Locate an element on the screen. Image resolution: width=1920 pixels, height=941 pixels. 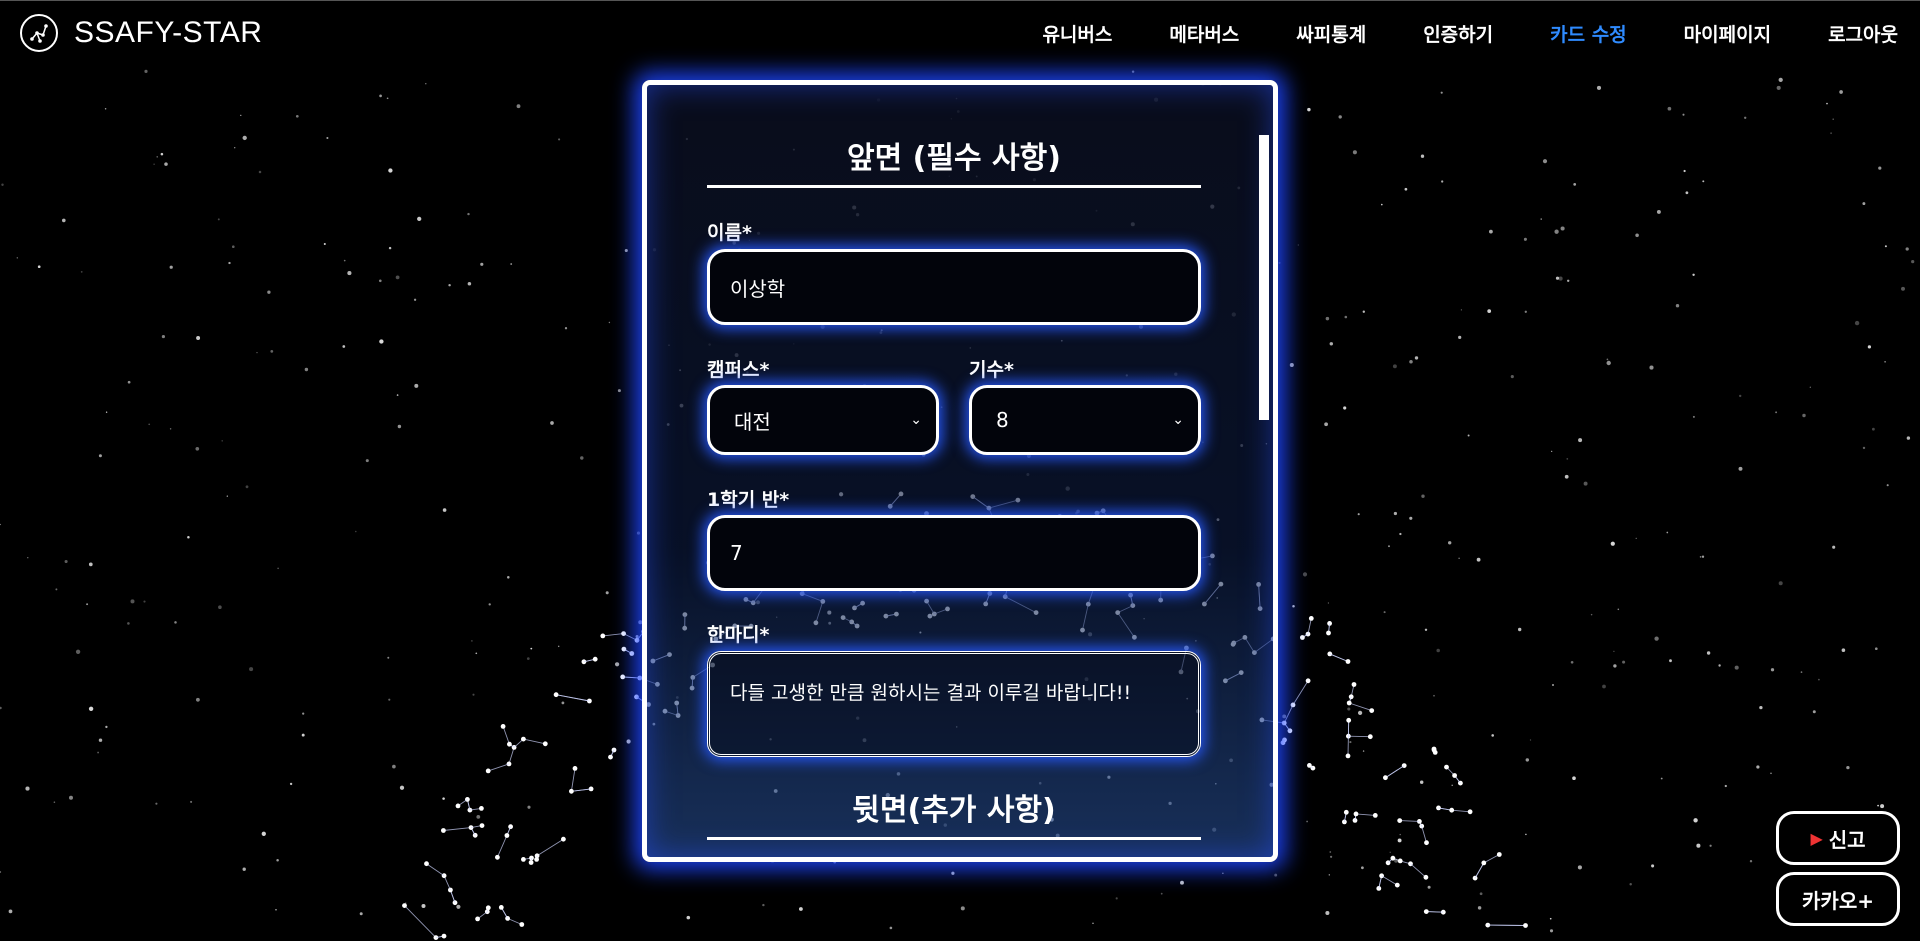
nav-item-logout: 로그아웃 is located at coordinates (1863, 33).